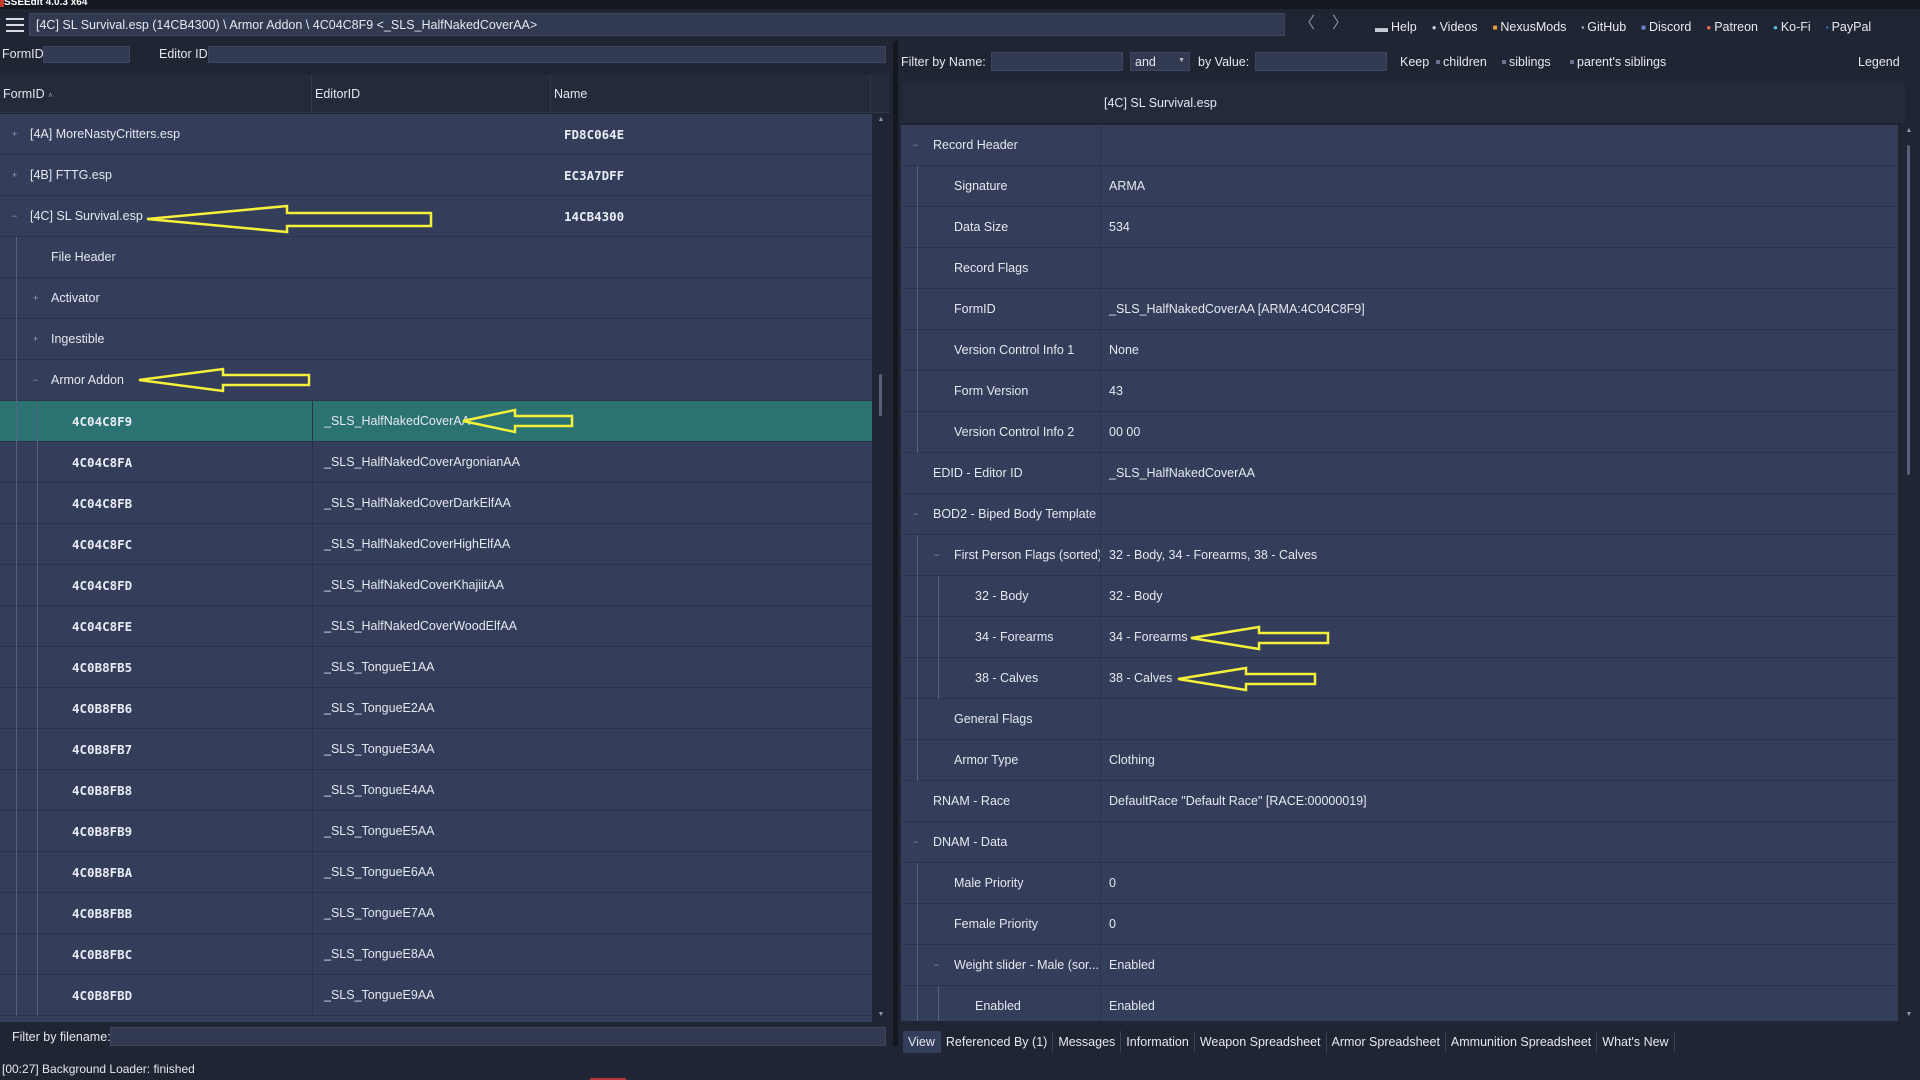  Describe the element at coordinates (1057, 61) in the screenshot. I see `filter-name-input` at that location.